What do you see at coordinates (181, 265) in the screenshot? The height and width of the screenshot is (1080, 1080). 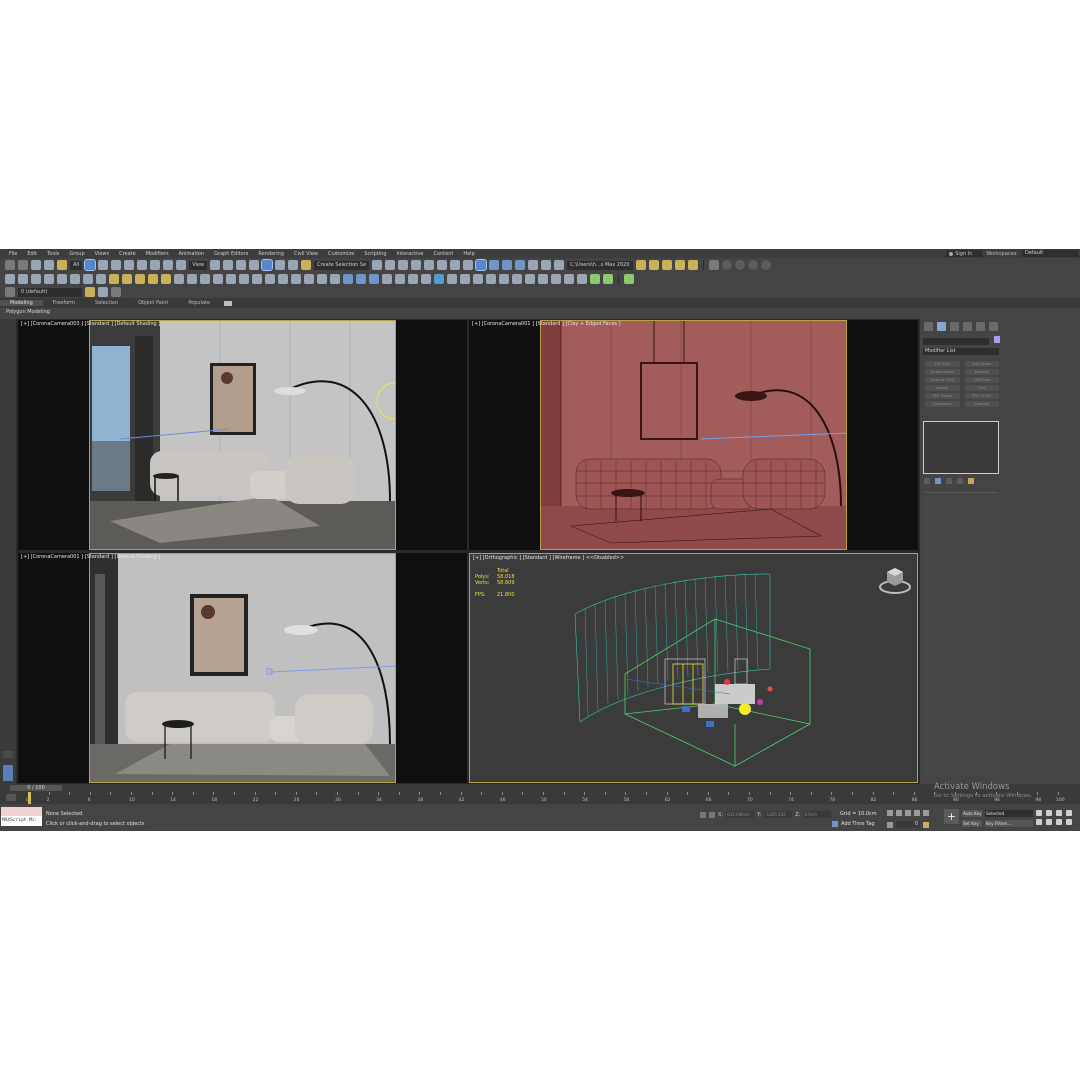 I see `place-icon` at bounding box center [181, 265].